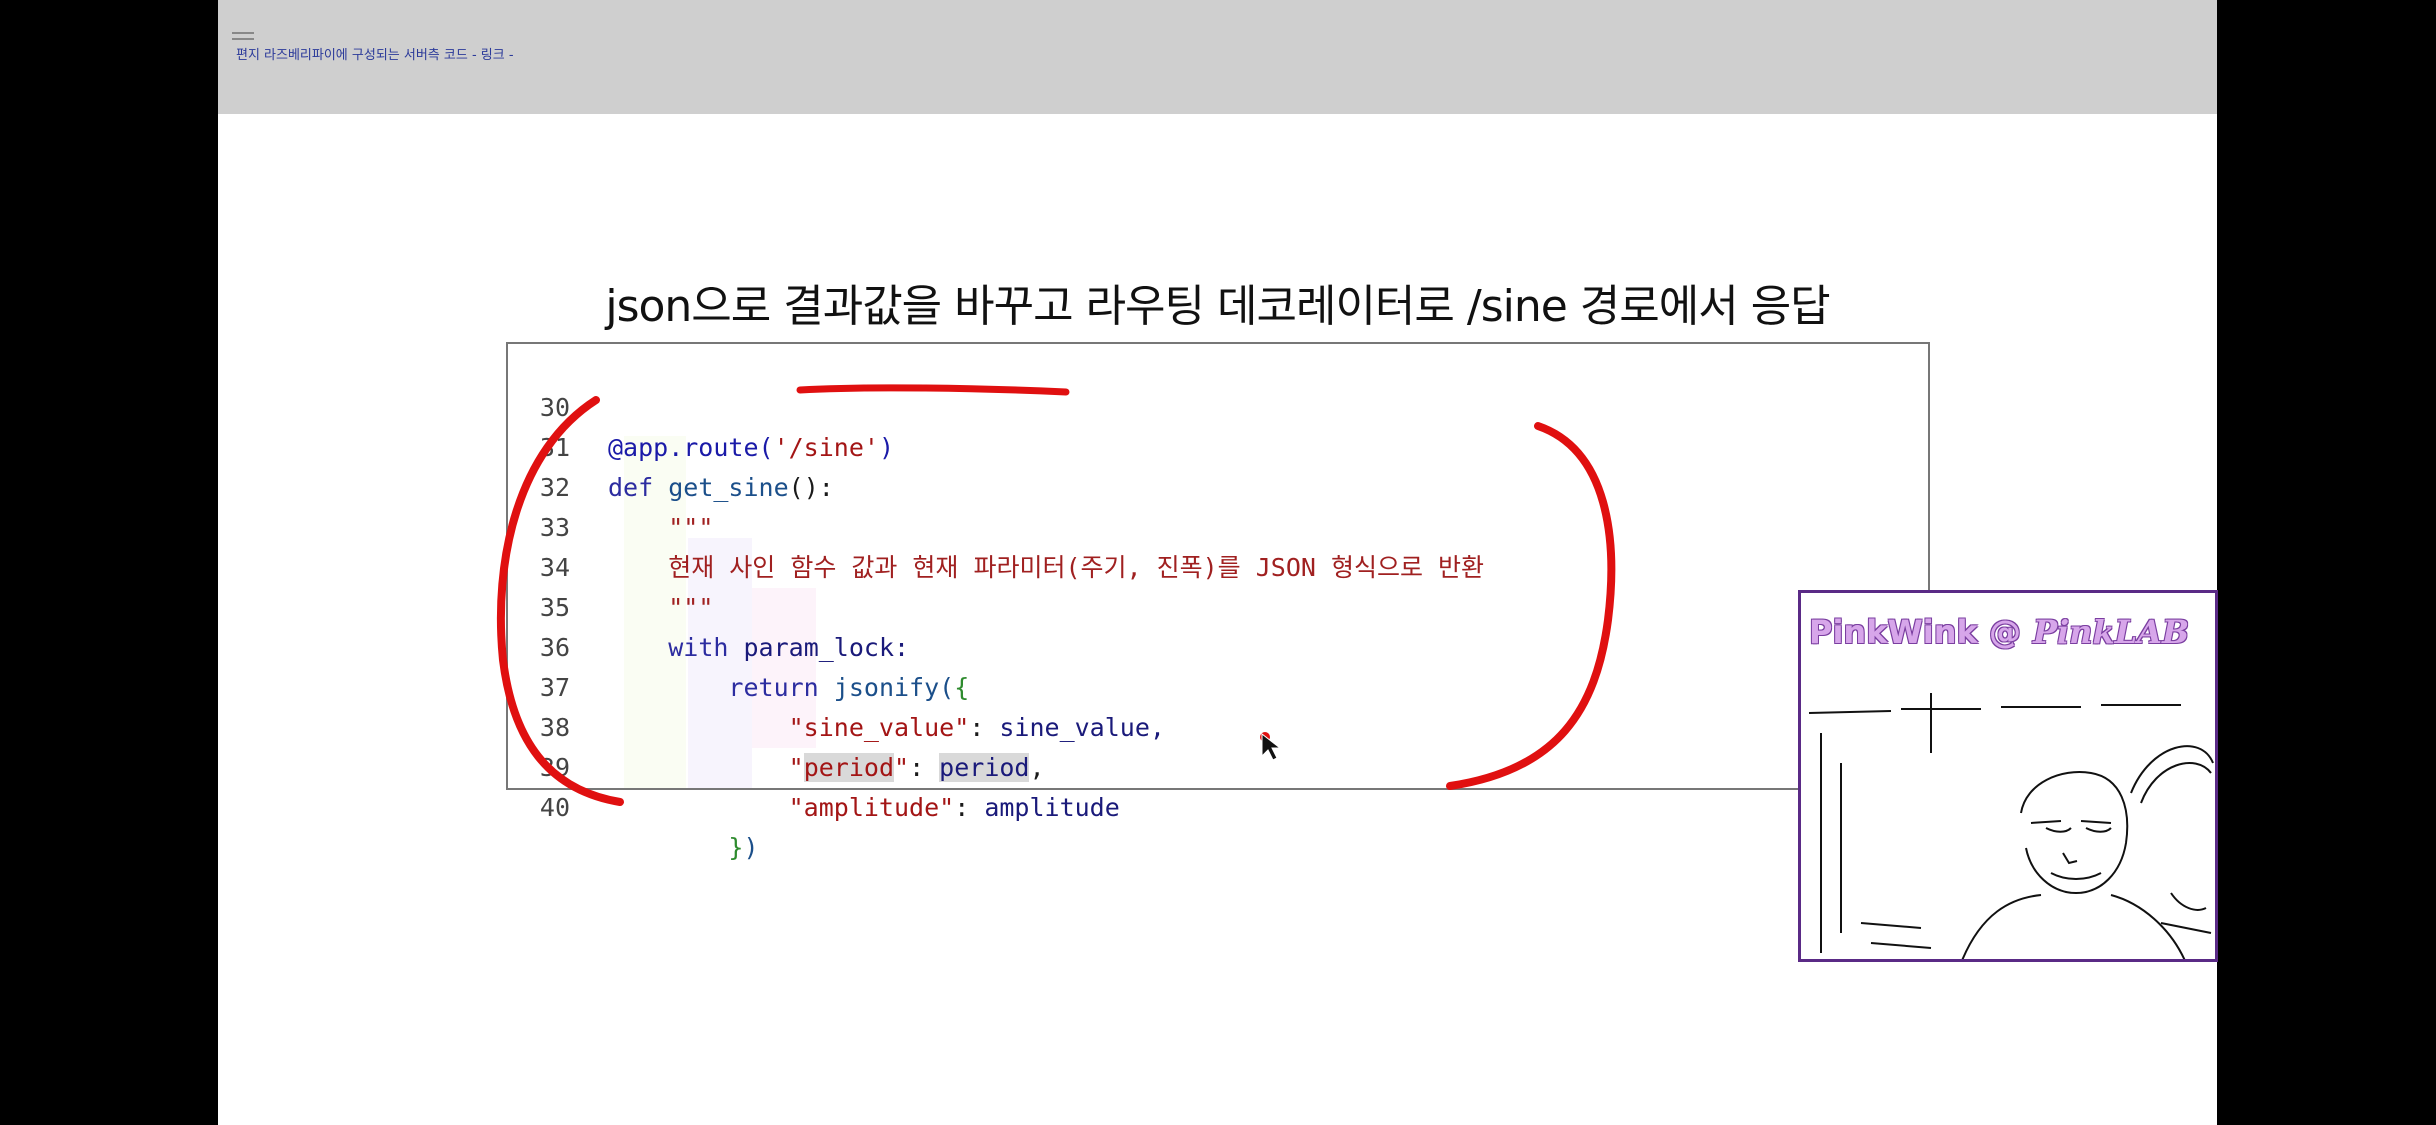 The width and height of the screenshot is (2436, 1125). What do you see at coordinates (1218, 725) in the screenshot?
I see `code-line-38: 38 "period": period,` at bounding box center [1218, 725].